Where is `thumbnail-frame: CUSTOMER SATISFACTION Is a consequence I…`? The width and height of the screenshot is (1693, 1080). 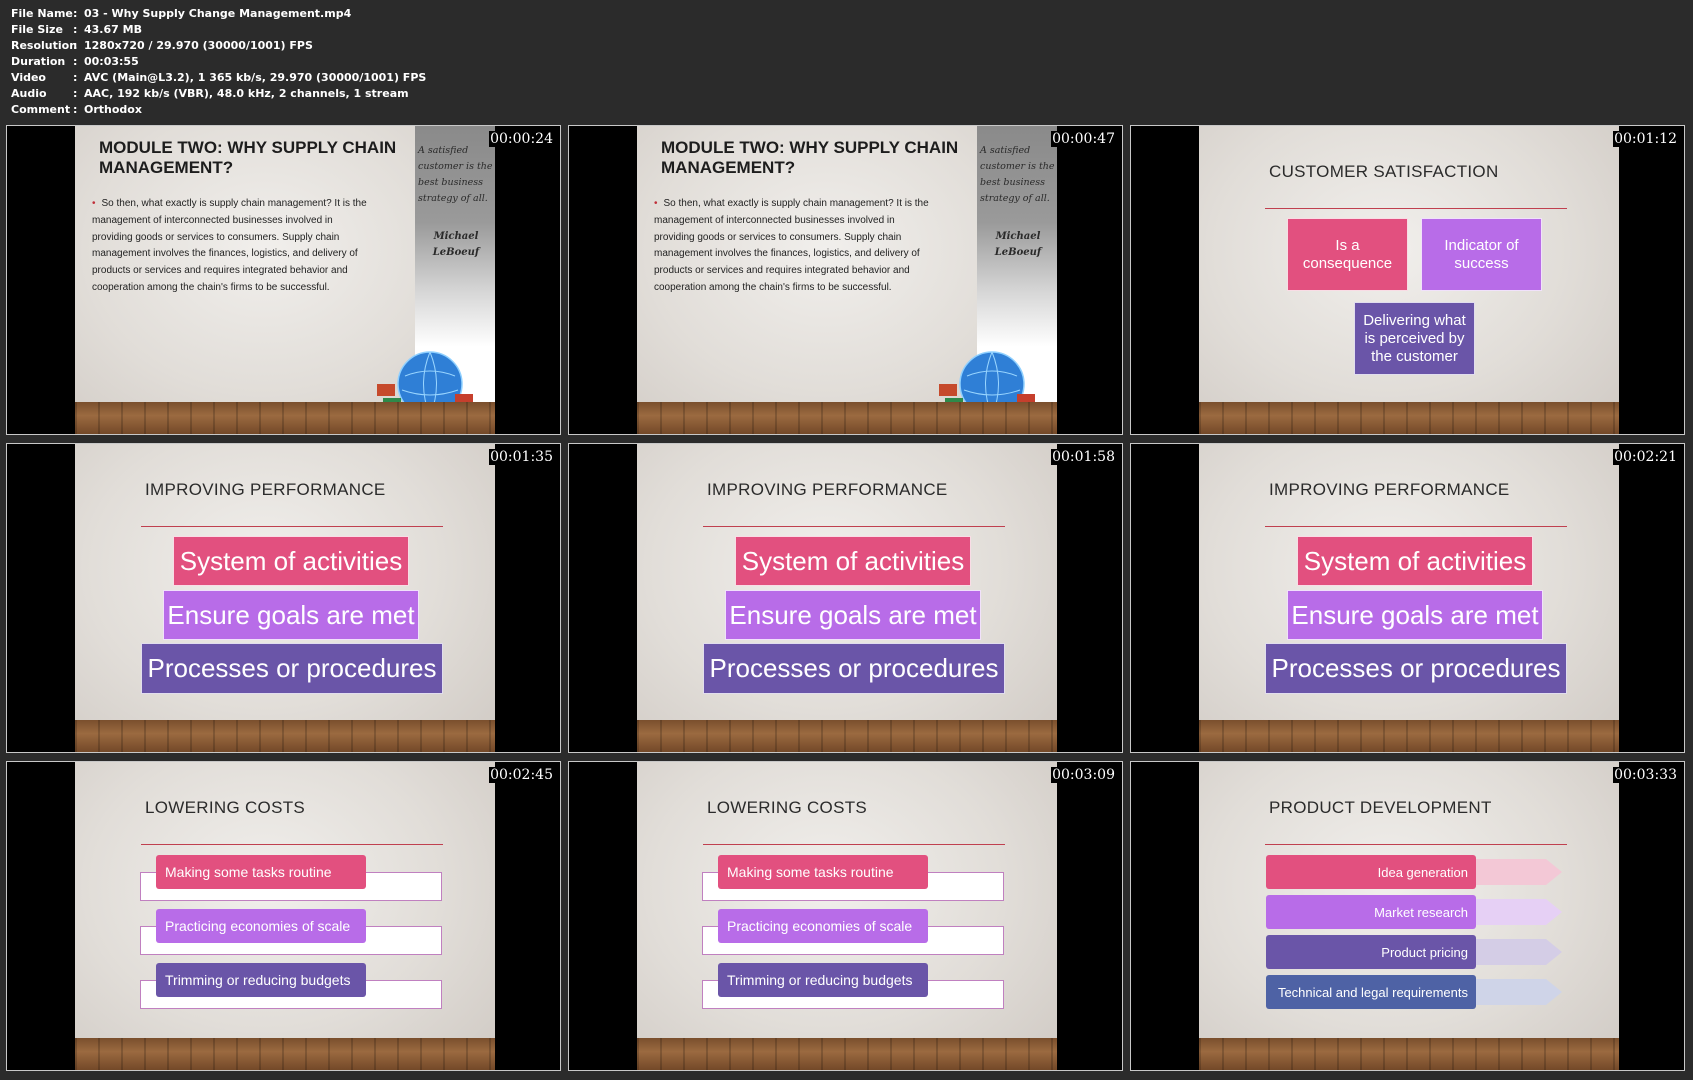 thumbnail-frame: CUSTOMER SATISFACTION Is a consequence I… is located at coordinates (1407, 280).